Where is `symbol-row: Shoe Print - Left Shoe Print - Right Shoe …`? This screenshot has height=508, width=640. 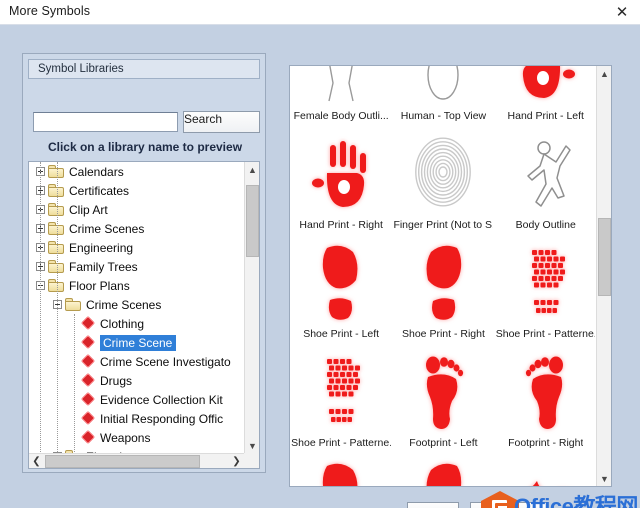
symbol-row: Shoe Print - Left Shoe Print - Right Shoe … is located at coordinates (442, 294).